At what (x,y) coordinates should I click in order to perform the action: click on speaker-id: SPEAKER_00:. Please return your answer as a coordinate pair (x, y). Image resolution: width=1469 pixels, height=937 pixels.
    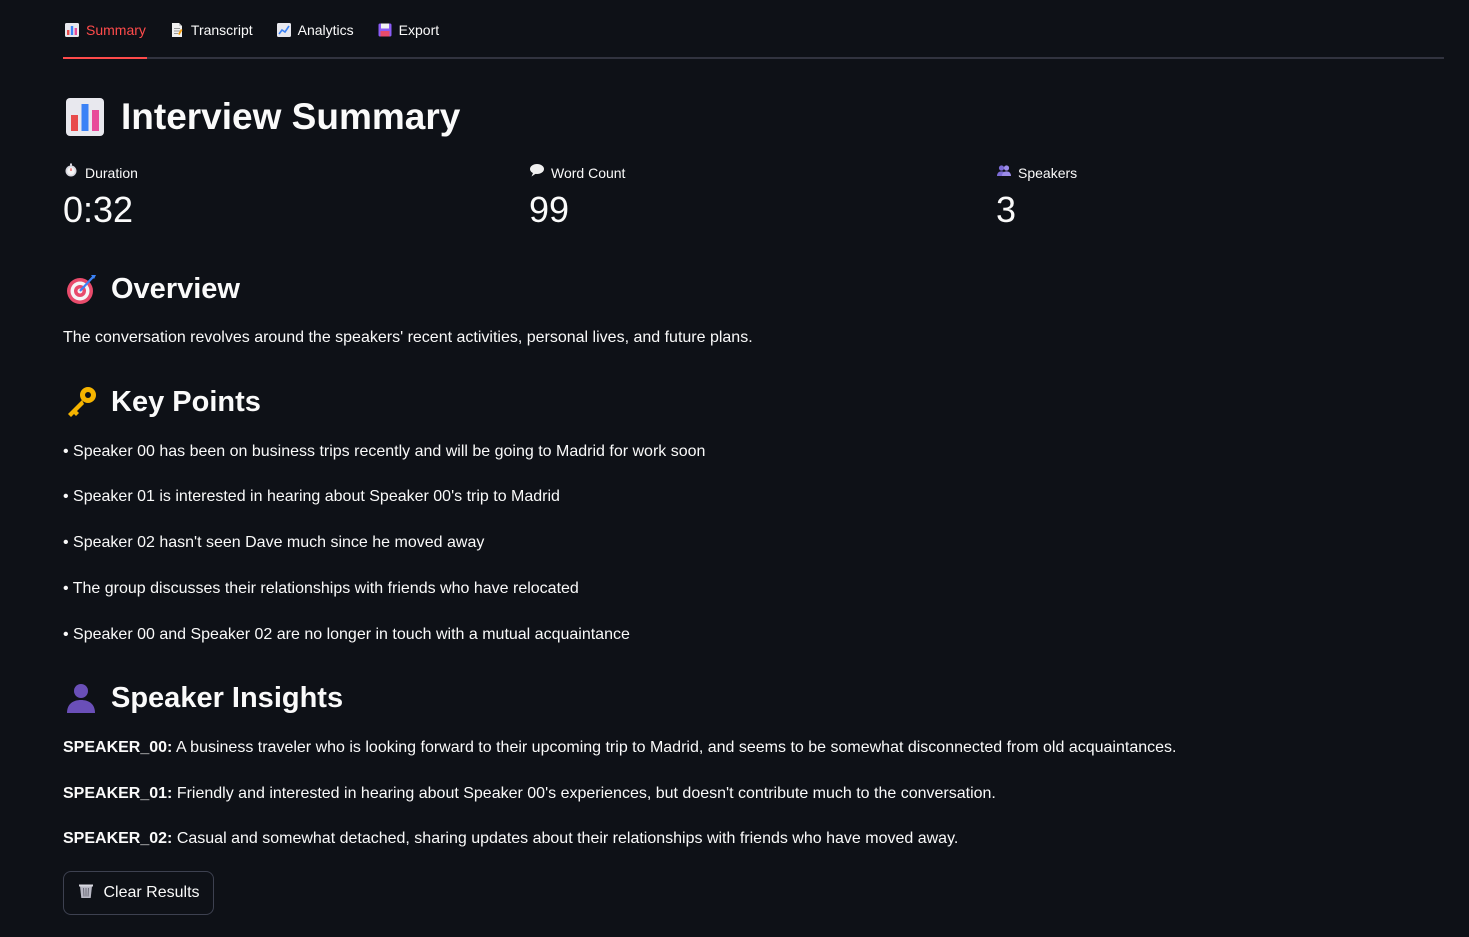
    Looking at the image, I should click on (118, 747).